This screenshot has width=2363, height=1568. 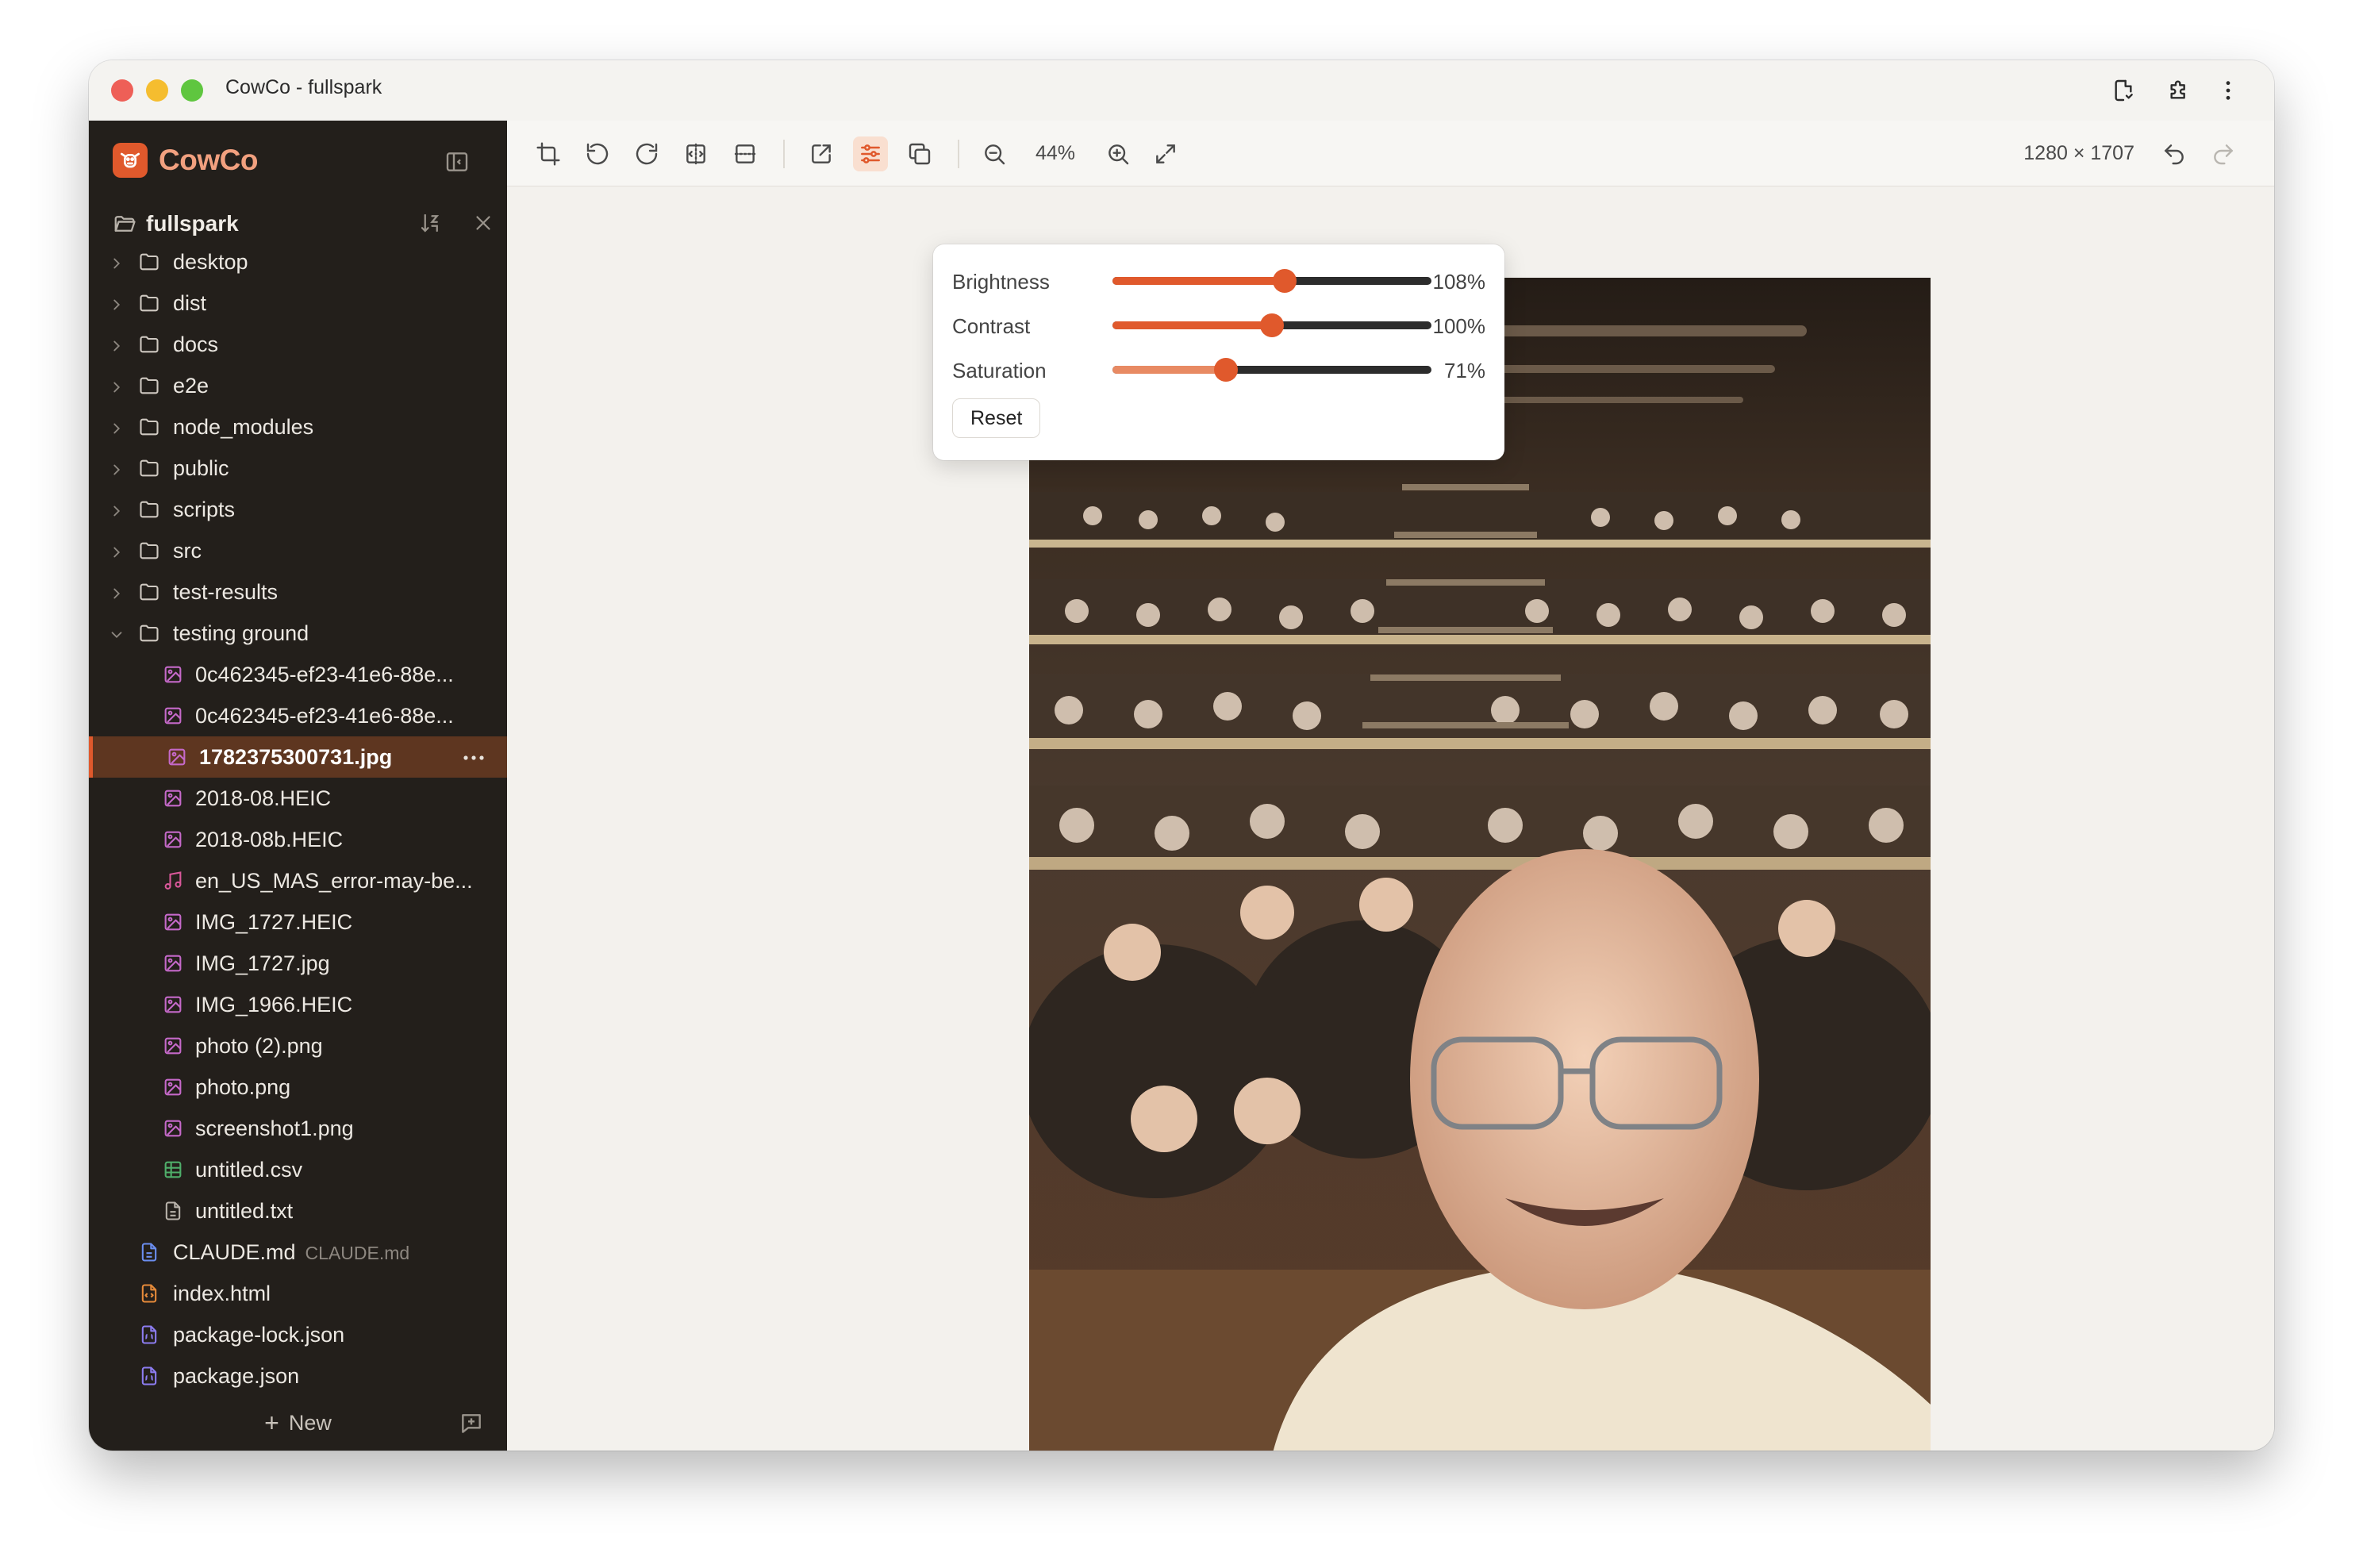 What do you see at coordinates (263, 798) in the screenshot?
I see `file-label: 2018-08.HEIC` at bounding box center [263, 798].